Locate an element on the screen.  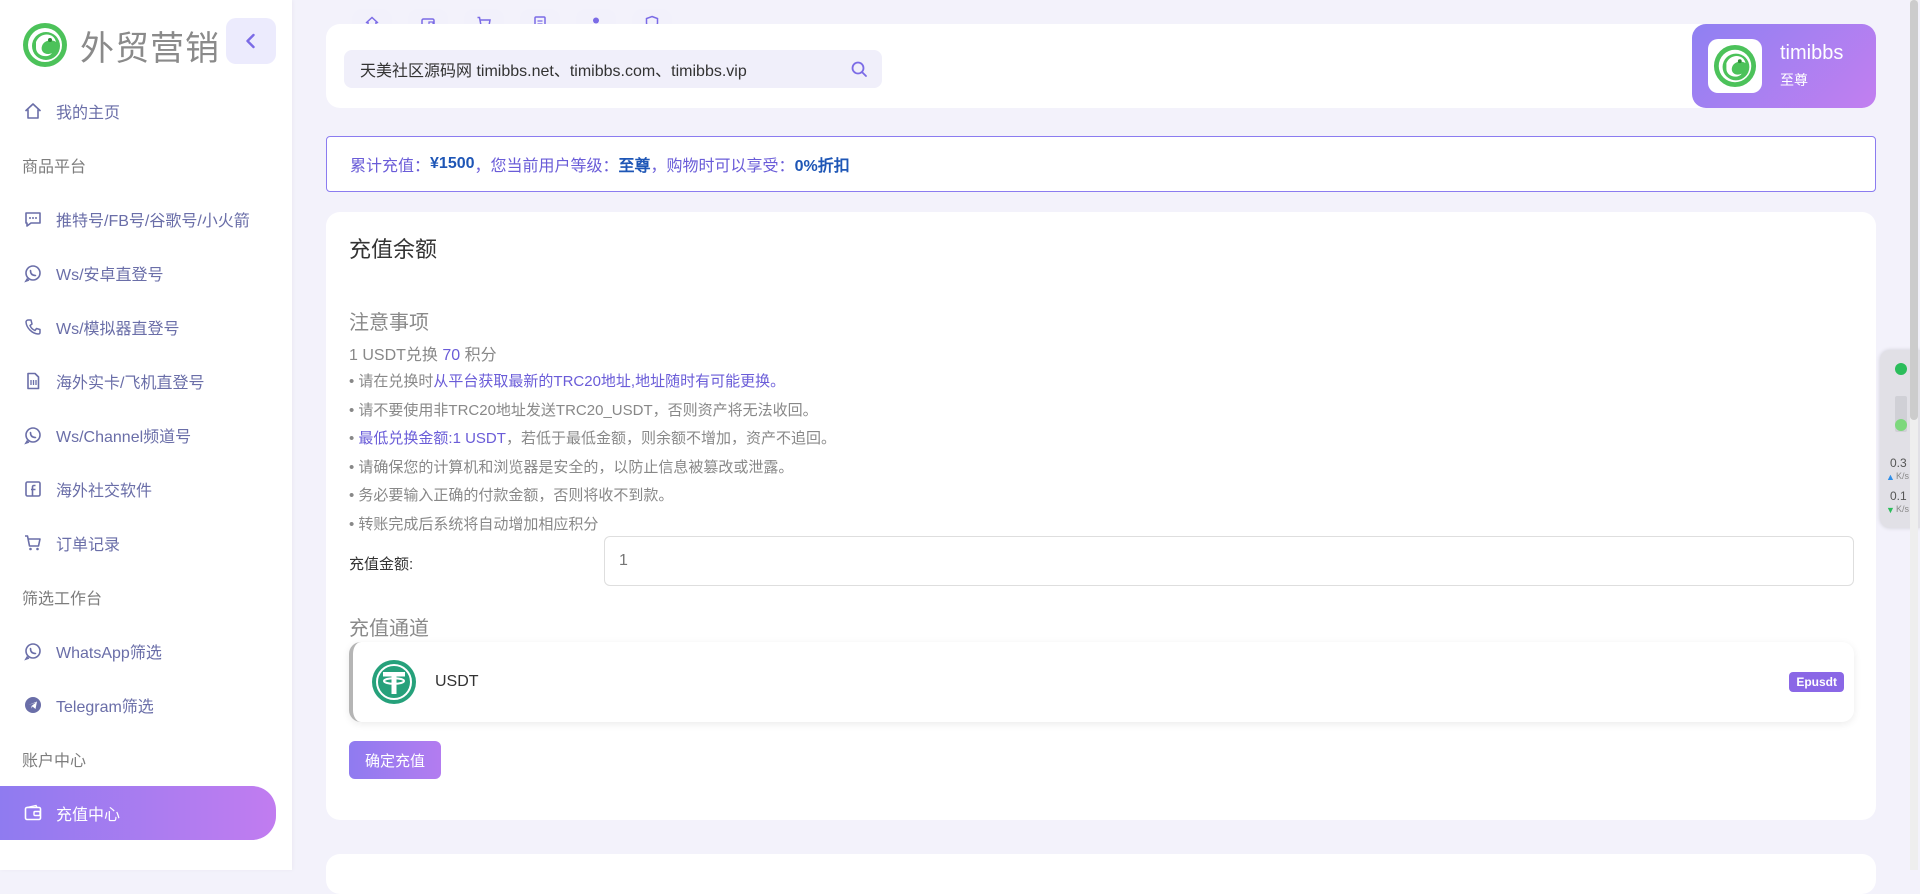
avatar is located at coordinates (1735, 66).